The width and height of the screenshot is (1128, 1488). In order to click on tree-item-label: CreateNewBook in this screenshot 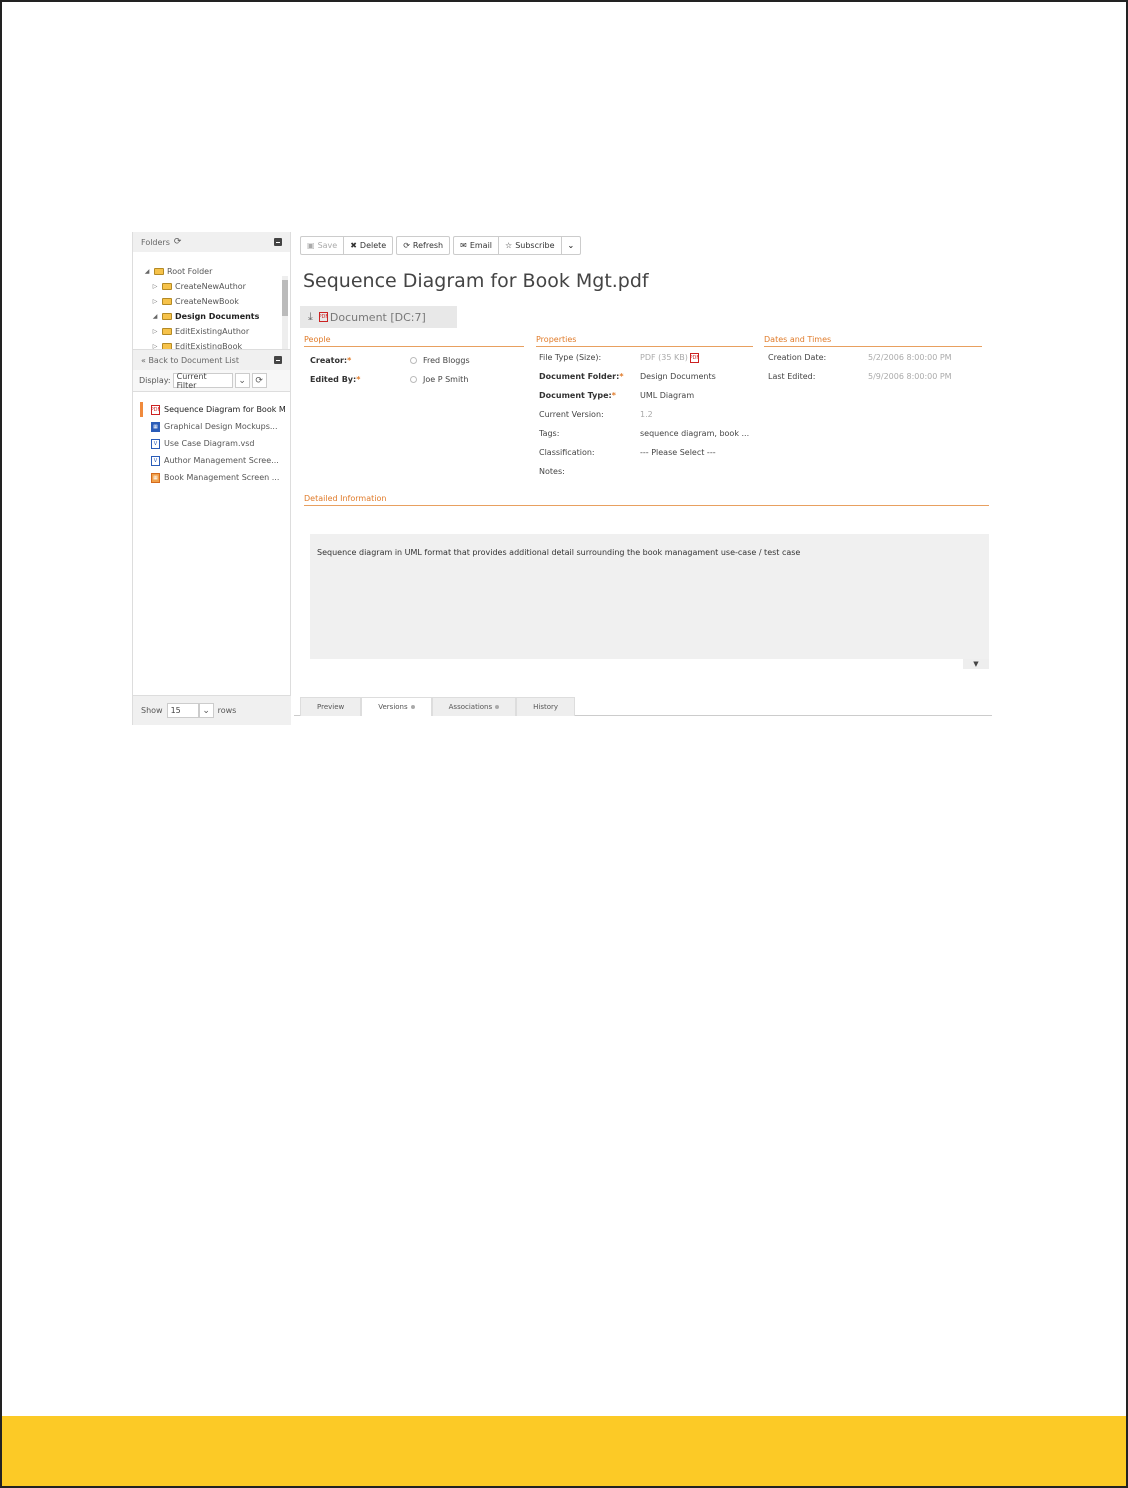, I will do `click(207, 301)`.